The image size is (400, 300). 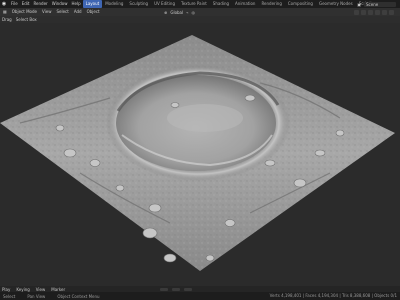 I want to click on object-menu: Object, so click(x=93, y=12).